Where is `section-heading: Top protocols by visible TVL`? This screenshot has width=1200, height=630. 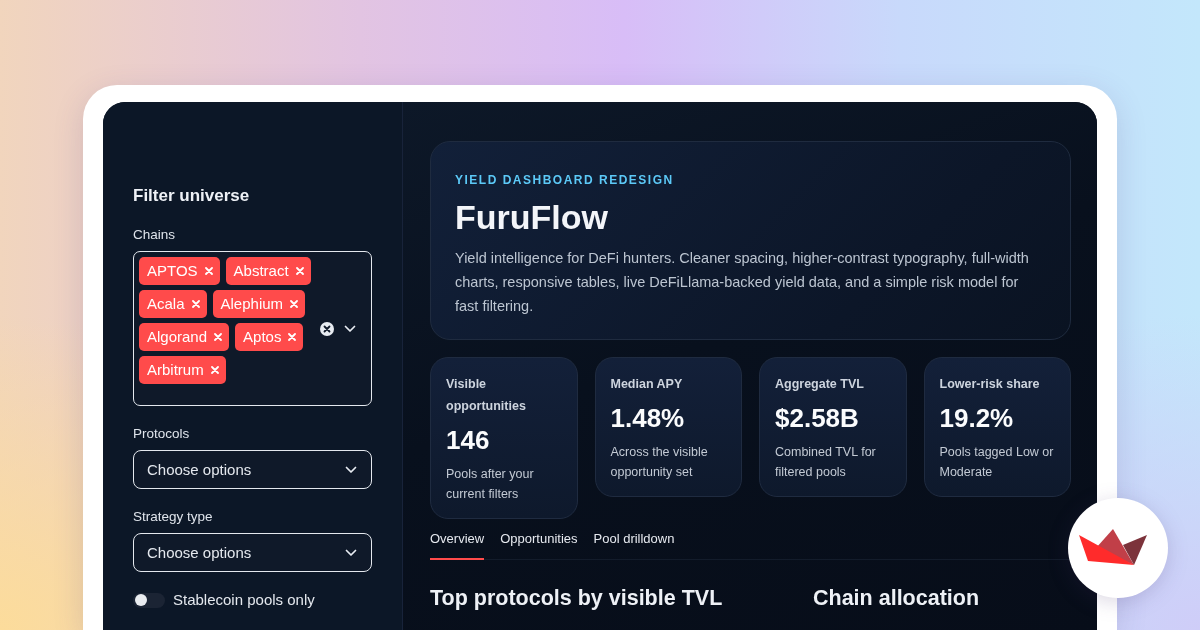 section-heading: Top protocols by visible TVL is located at coordinates (577, 598).